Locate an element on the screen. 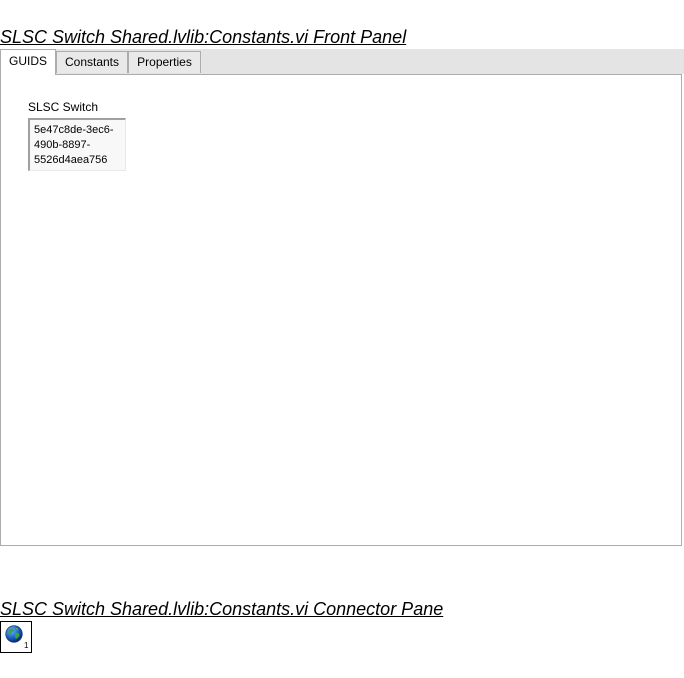 This screenshot has height=678, width=684. slsc-switch-label: SLSC Switch is located at coordinates (63, 107).